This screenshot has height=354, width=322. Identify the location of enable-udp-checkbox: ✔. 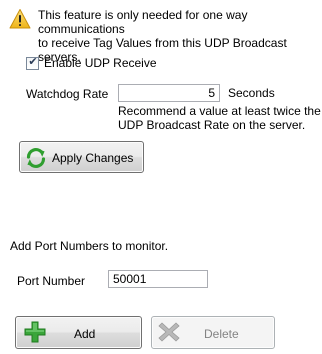
(32, 62).